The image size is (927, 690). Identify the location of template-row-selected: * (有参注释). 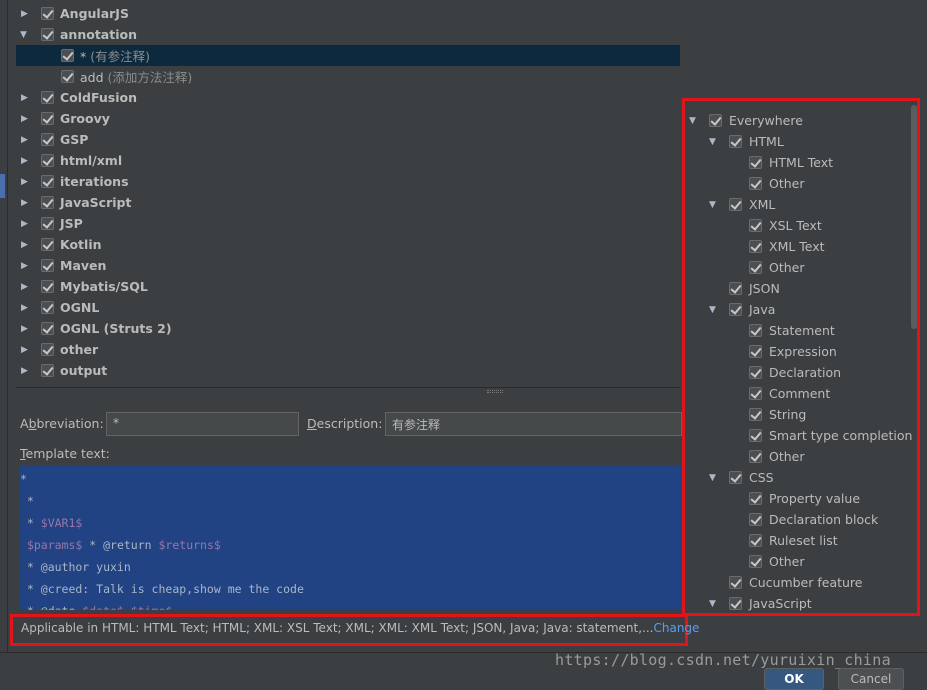
(348, 55).